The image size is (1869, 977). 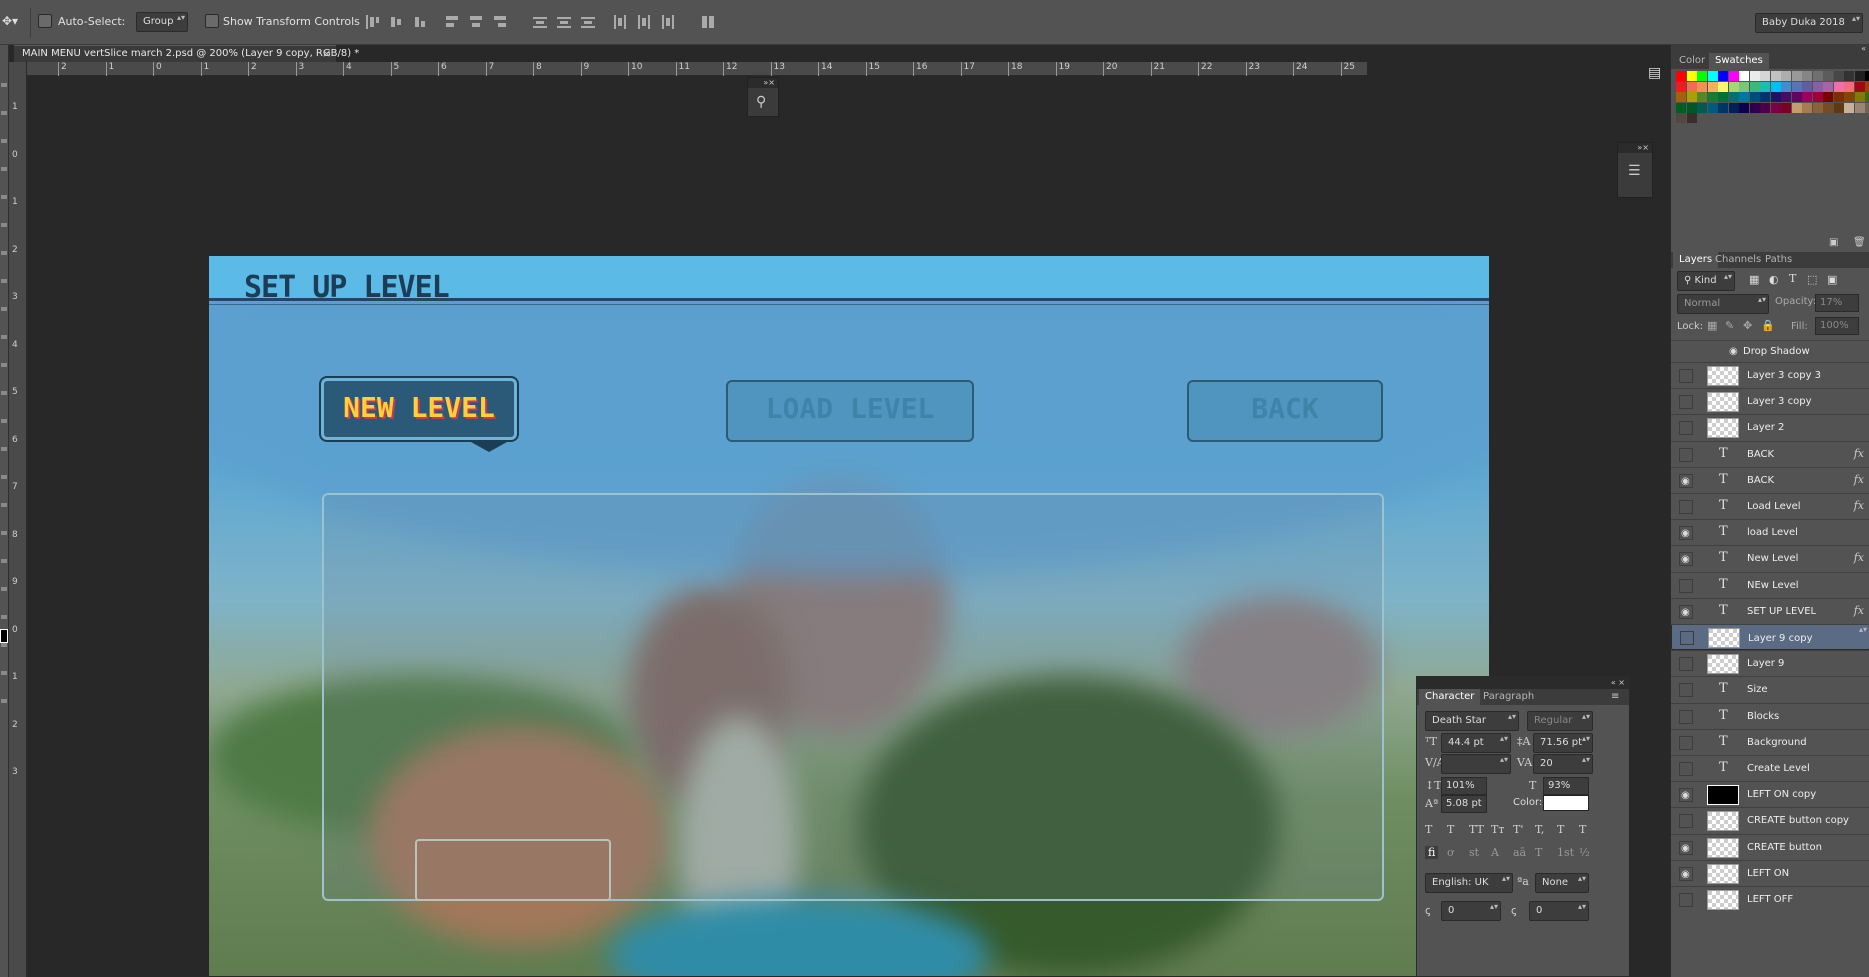 What do you see at coordinates (620, 22) in the screenshot?
I see `distribute-left-icon` at bounding box center [620, 22].